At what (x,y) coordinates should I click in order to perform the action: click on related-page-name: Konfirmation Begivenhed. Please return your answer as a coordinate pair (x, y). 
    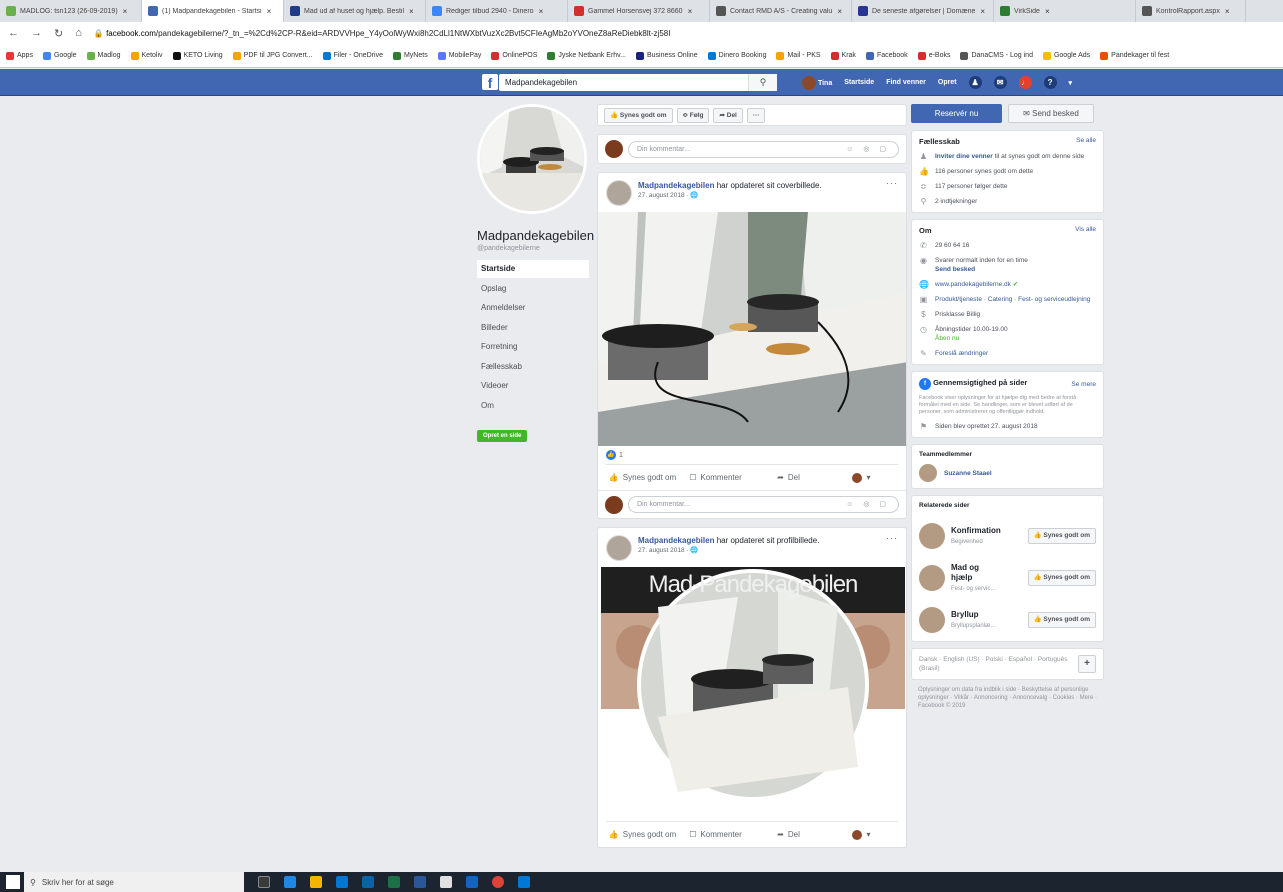
    Looking at the image, I should click on (976, 536).